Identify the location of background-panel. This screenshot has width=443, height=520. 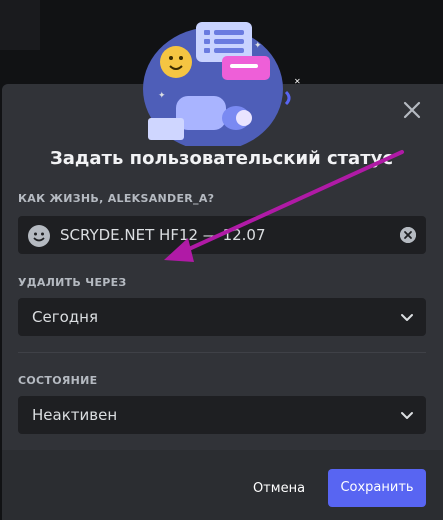
(20, 25).